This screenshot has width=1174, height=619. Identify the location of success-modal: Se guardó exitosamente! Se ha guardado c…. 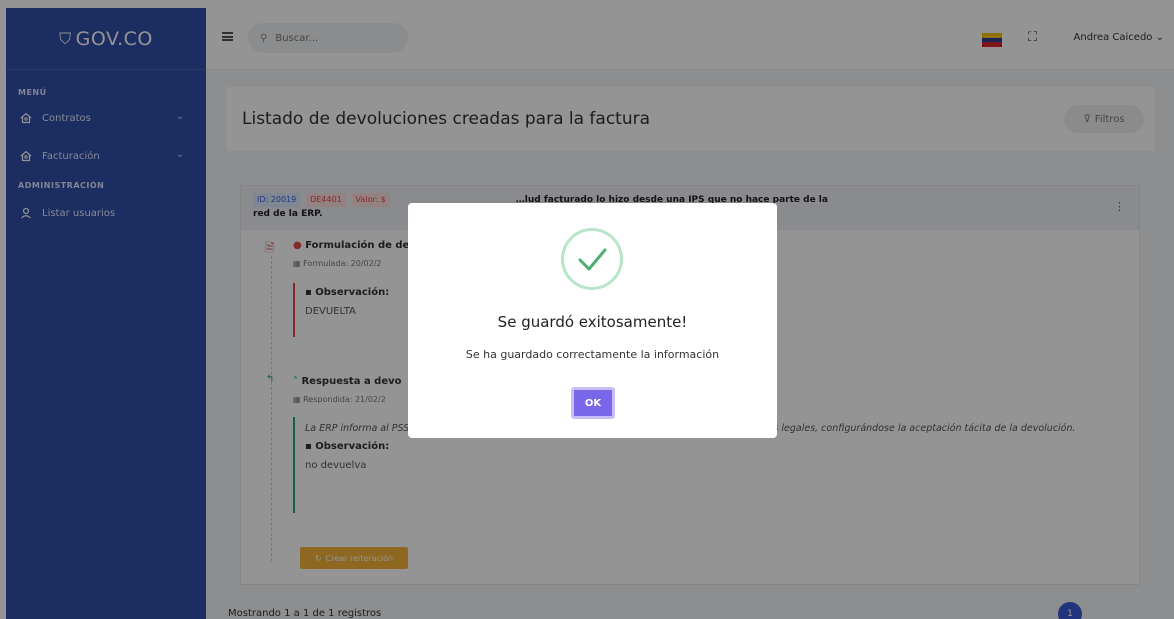
(592, 320).